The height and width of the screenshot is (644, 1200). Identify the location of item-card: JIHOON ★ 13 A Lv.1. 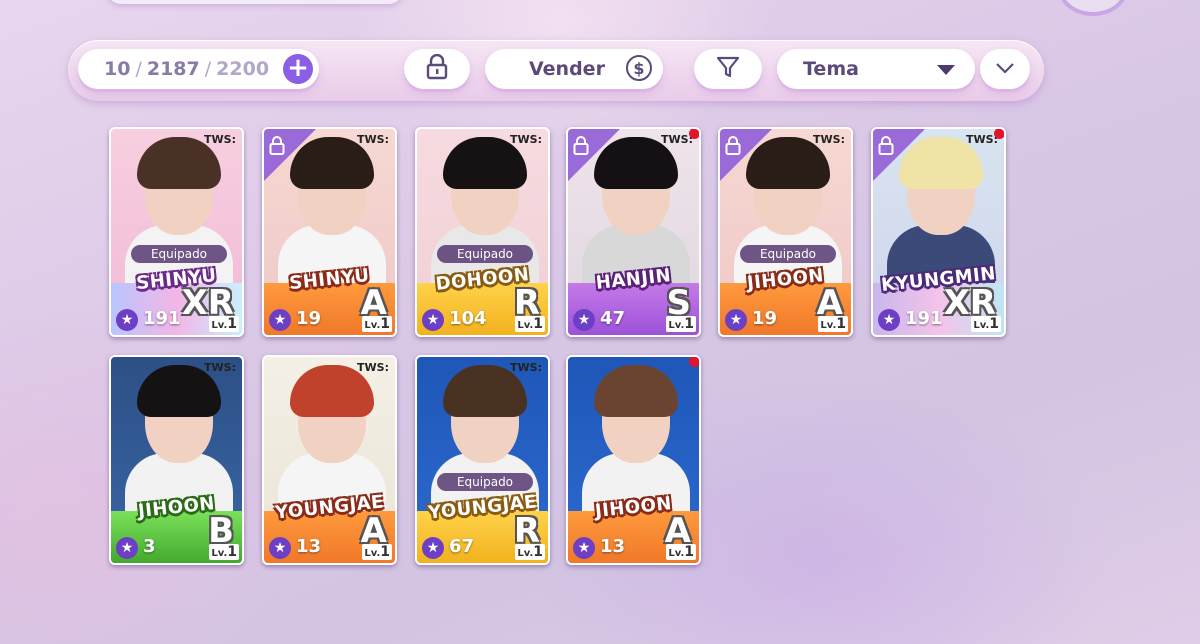
(633, 460).